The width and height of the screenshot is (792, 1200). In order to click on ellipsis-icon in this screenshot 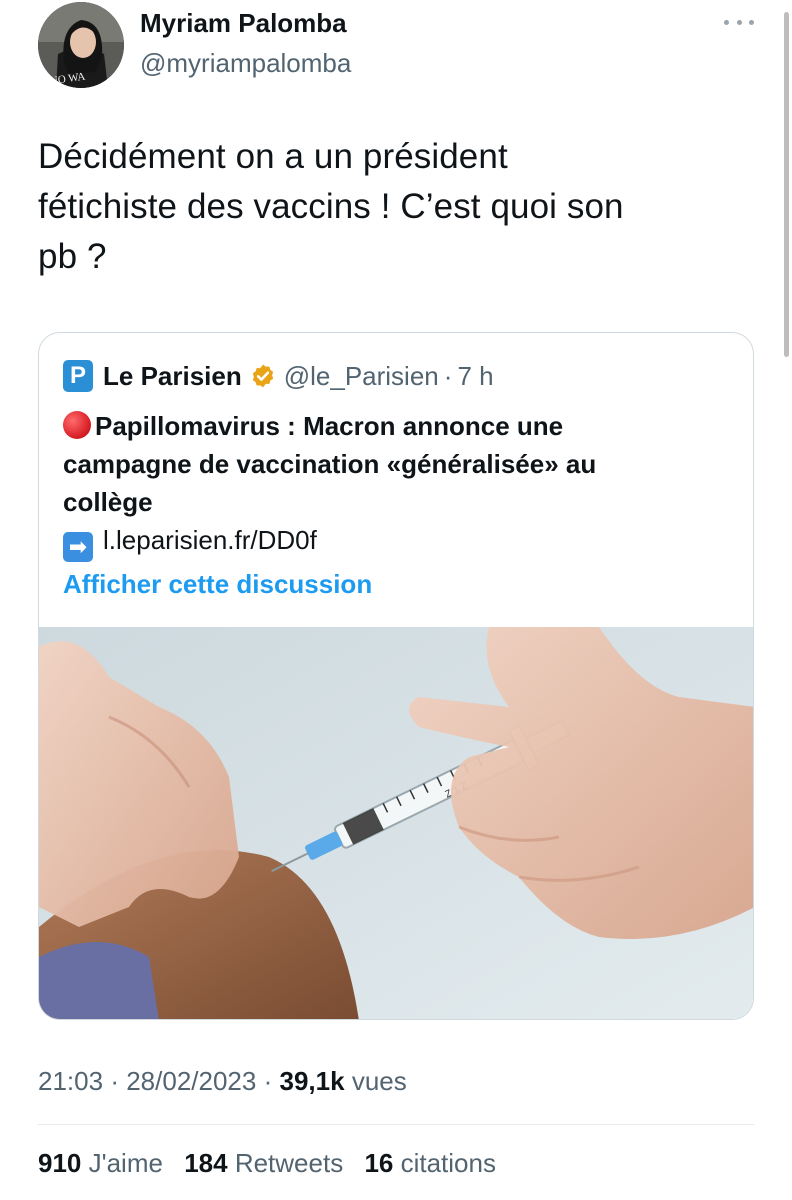, I will do `click(739, 22)`.